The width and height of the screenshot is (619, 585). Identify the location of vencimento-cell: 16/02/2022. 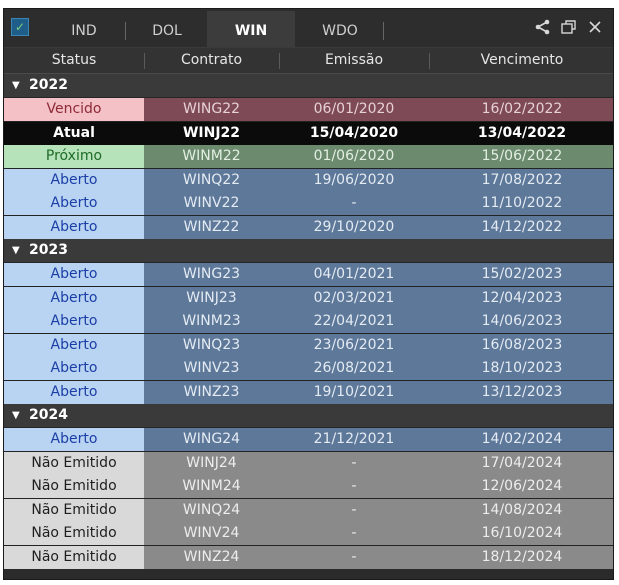
(521, 109).